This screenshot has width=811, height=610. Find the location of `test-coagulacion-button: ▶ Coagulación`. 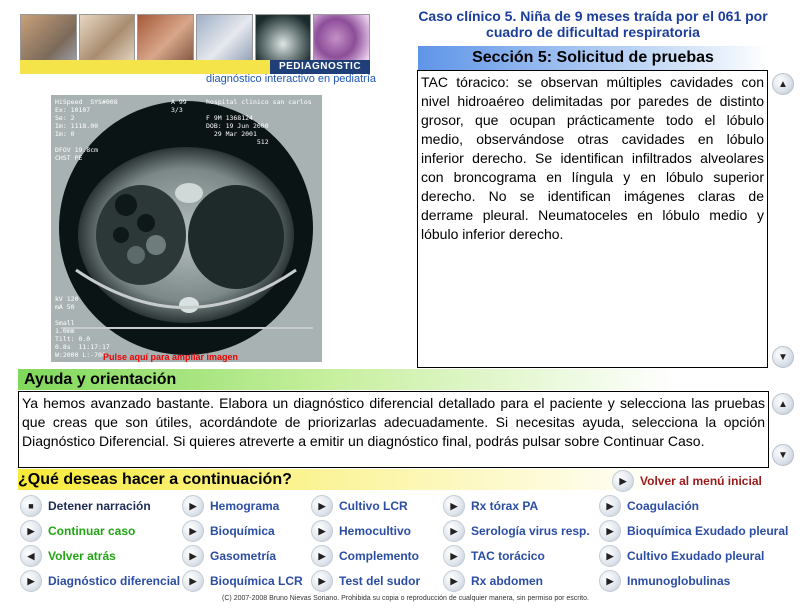

test-coagulacion-button: ▶ Coagulación is located at coordinates (649, 506).